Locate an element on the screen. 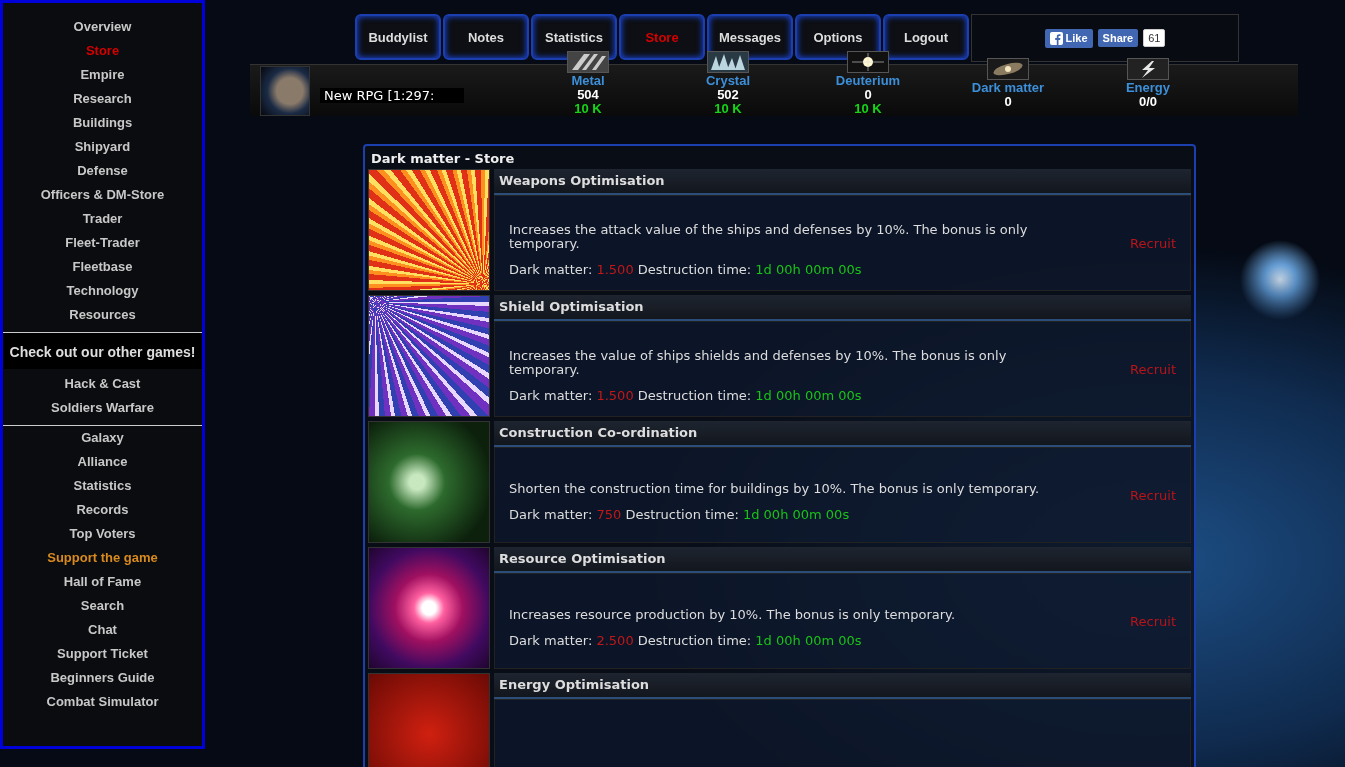  lightning-icon is located at coordinates (1148, 69).